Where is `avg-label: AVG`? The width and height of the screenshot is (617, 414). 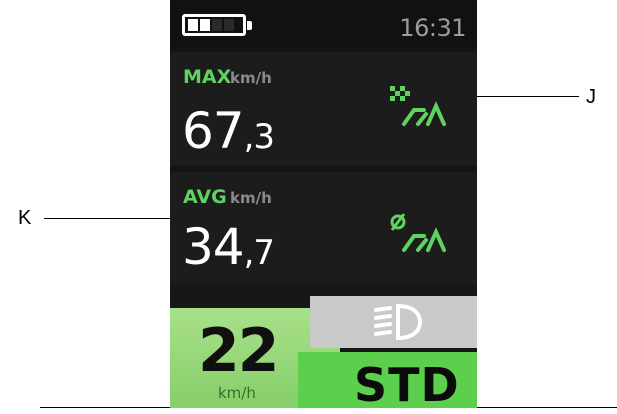 avg-label: AVG is located at coordinates (205, 197).